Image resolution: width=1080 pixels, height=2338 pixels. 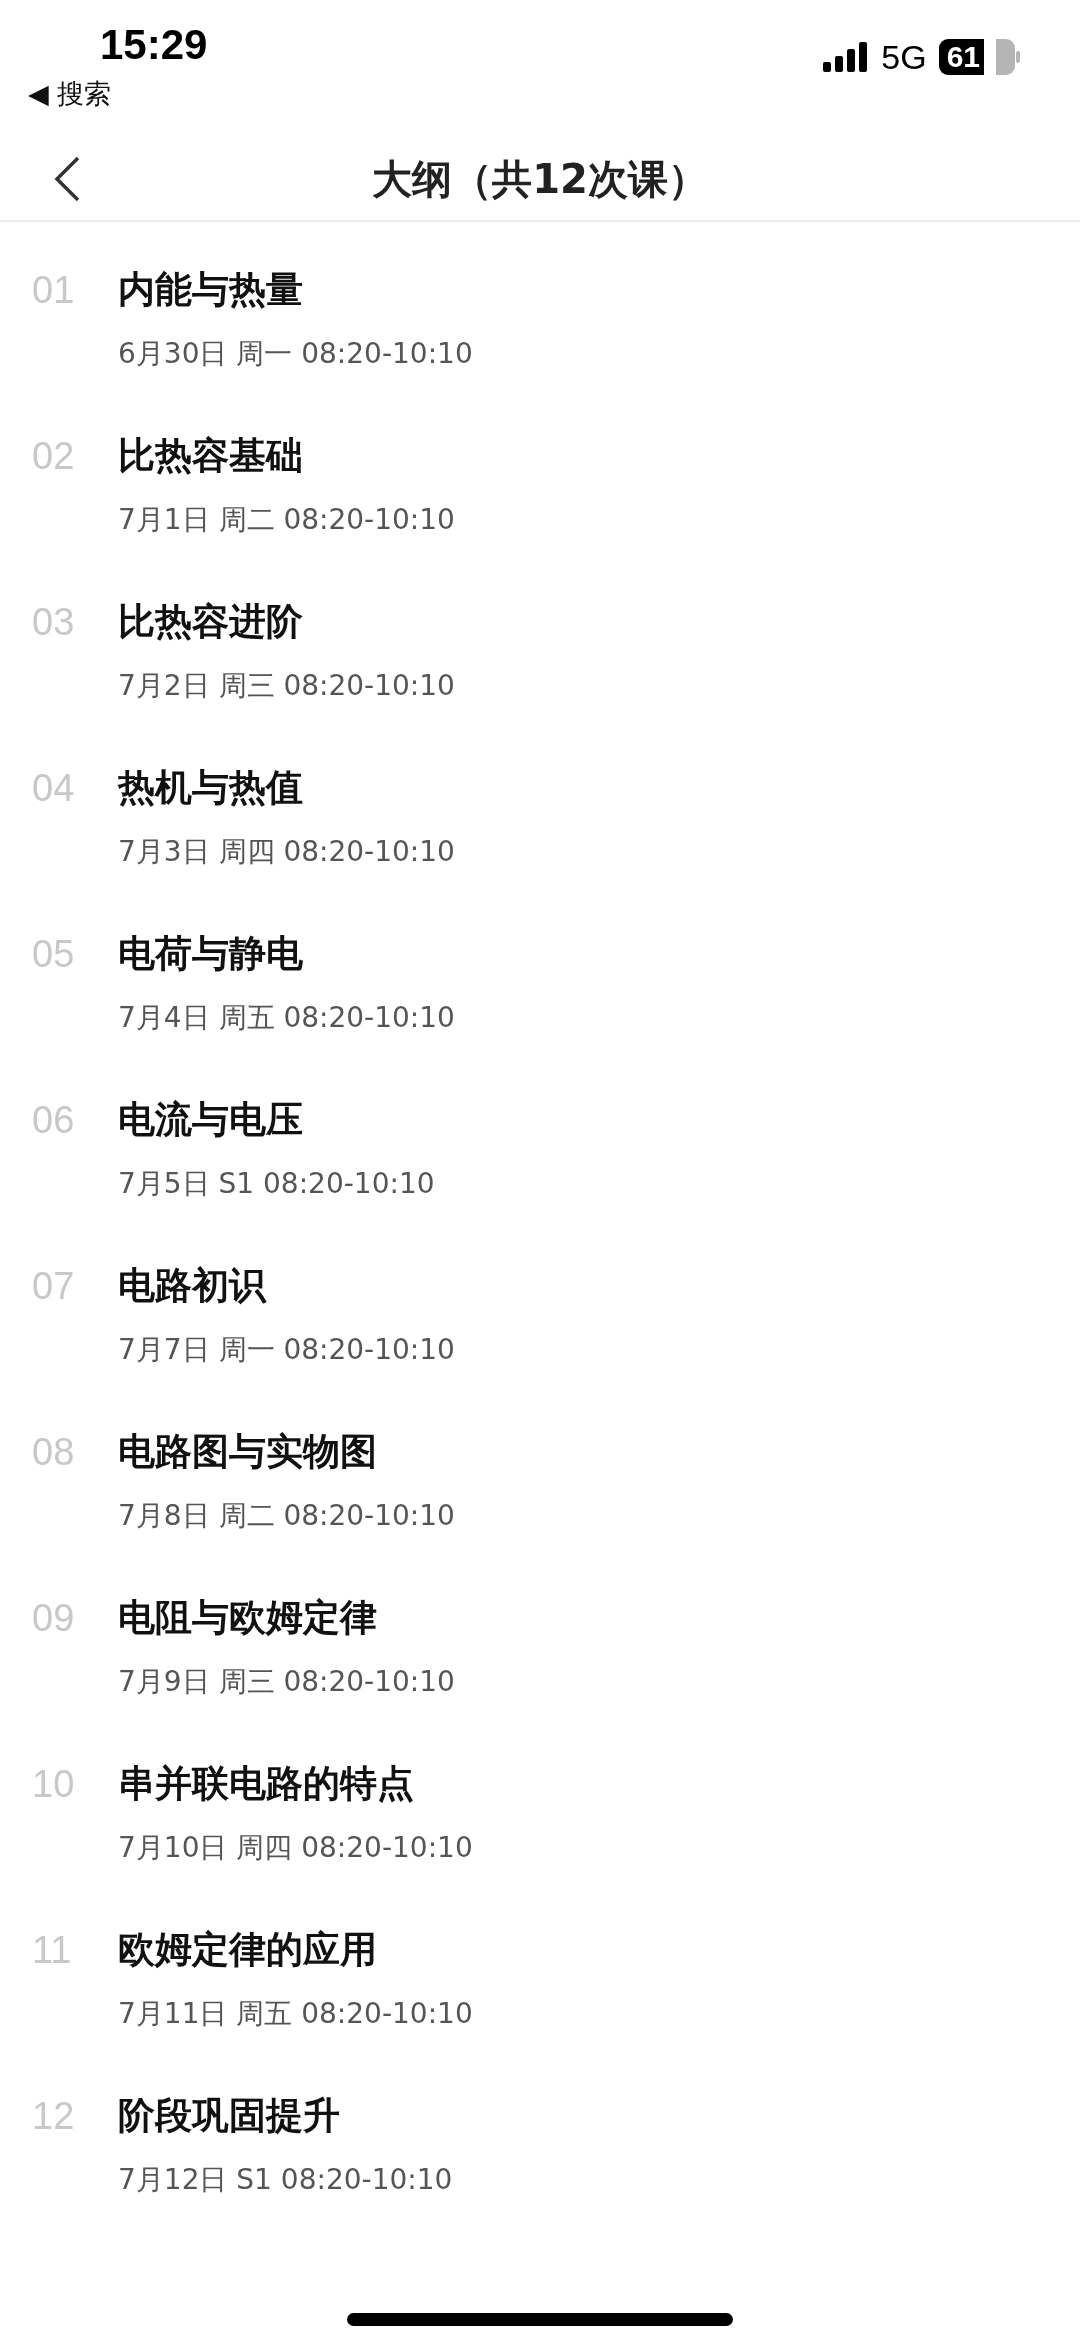 I want to click on back-button, so click(x=67, y=179).